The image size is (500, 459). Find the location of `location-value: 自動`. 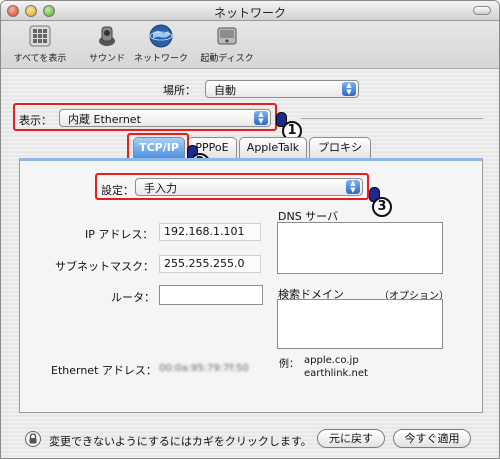

location-value: 自動 is located at coordinates (225, 90).